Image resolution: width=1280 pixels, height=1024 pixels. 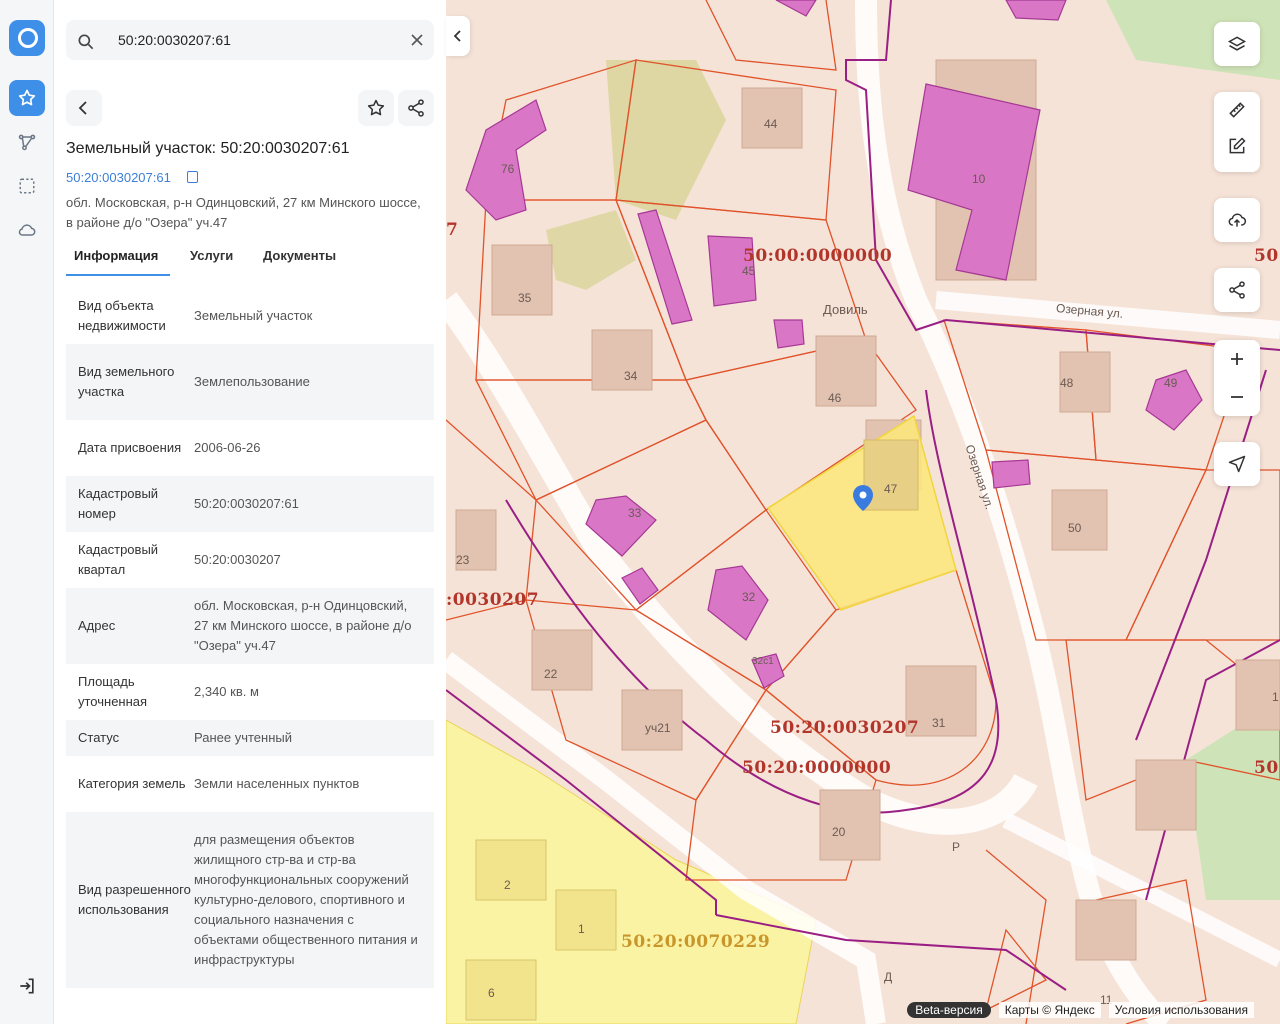 What do you see at coordinates (27, 986) in the screenshot?
I see `logout-icon` at bounding box center [27, 986].